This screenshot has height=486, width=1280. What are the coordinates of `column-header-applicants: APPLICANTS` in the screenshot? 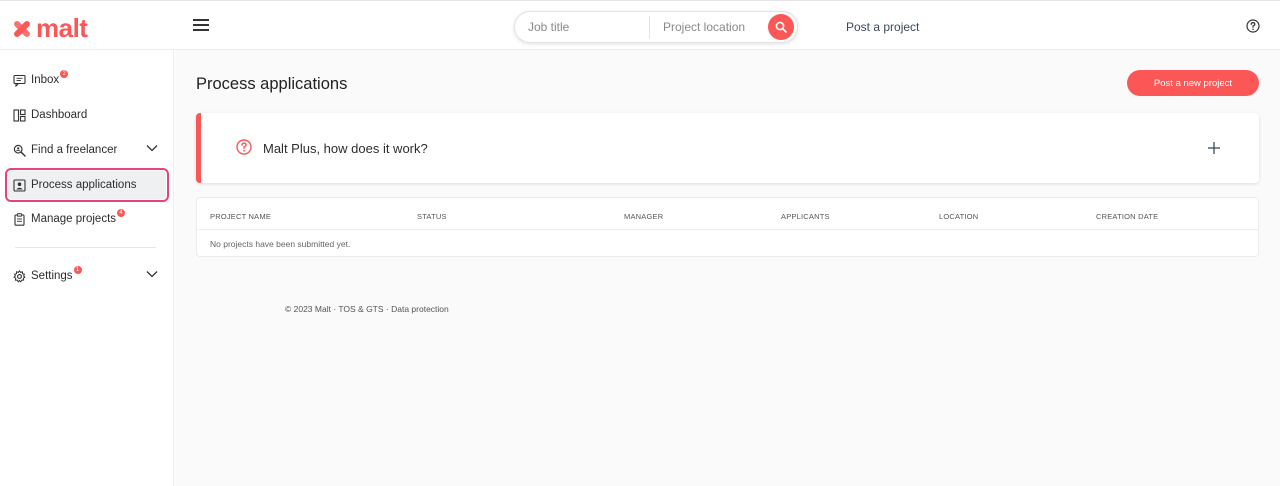 It's located at (805, 216).